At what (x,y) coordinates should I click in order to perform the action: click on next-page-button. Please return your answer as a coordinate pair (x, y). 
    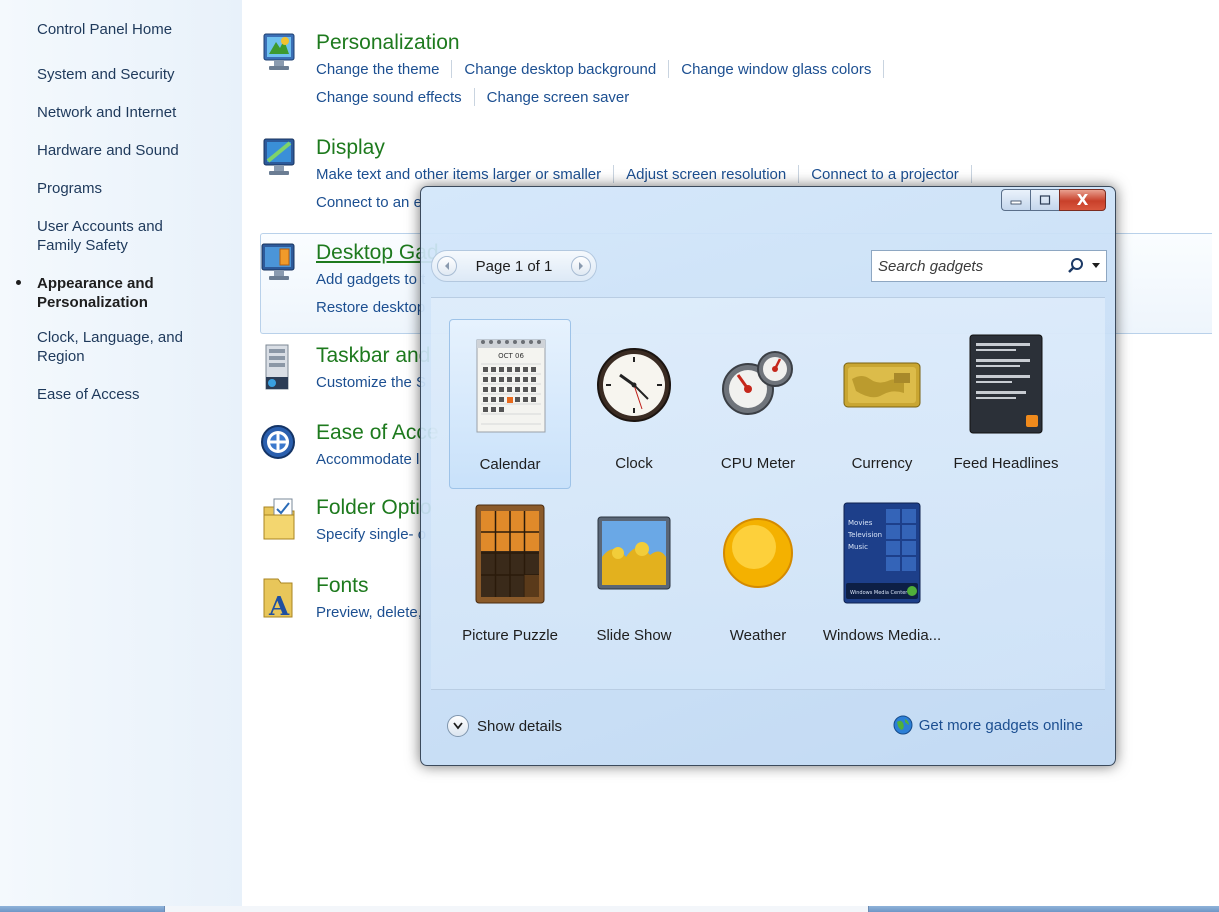
    Looking at the image, I should click on (581, 266).